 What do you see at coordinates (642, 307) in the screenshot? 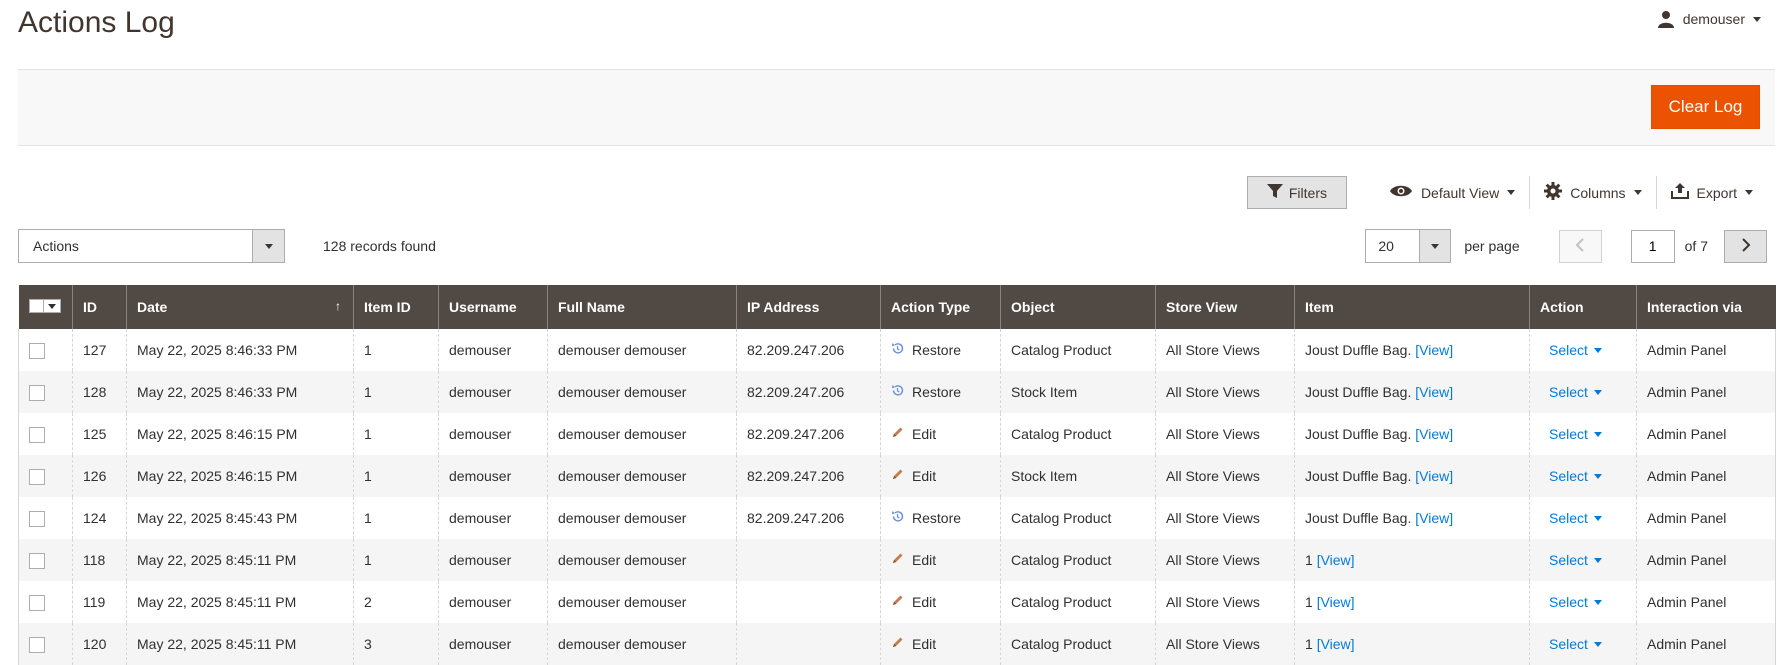
I see `column-header-full-name: Full Name` at bounding box center [642, 307].